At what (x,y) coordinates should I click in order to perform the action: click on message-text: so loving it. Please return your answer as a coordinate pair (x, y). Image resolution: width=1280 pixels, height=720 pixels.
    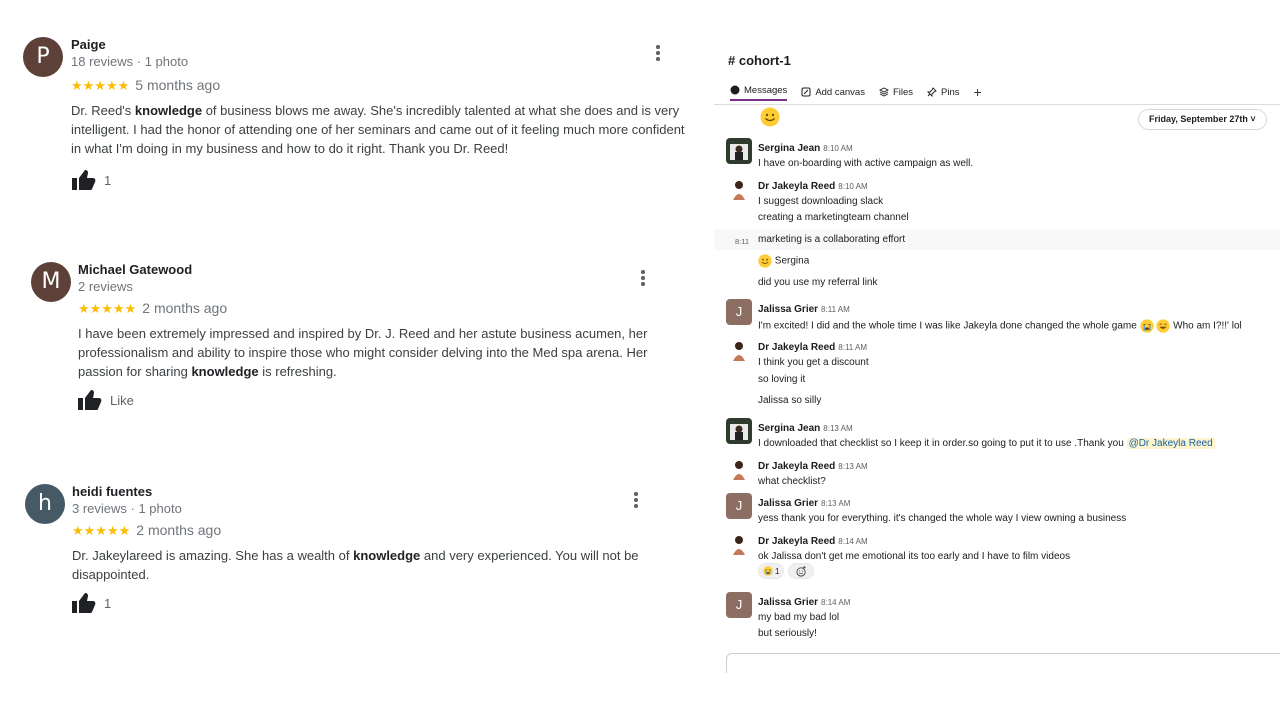
    Looking at the image, I should click on (782, 379).